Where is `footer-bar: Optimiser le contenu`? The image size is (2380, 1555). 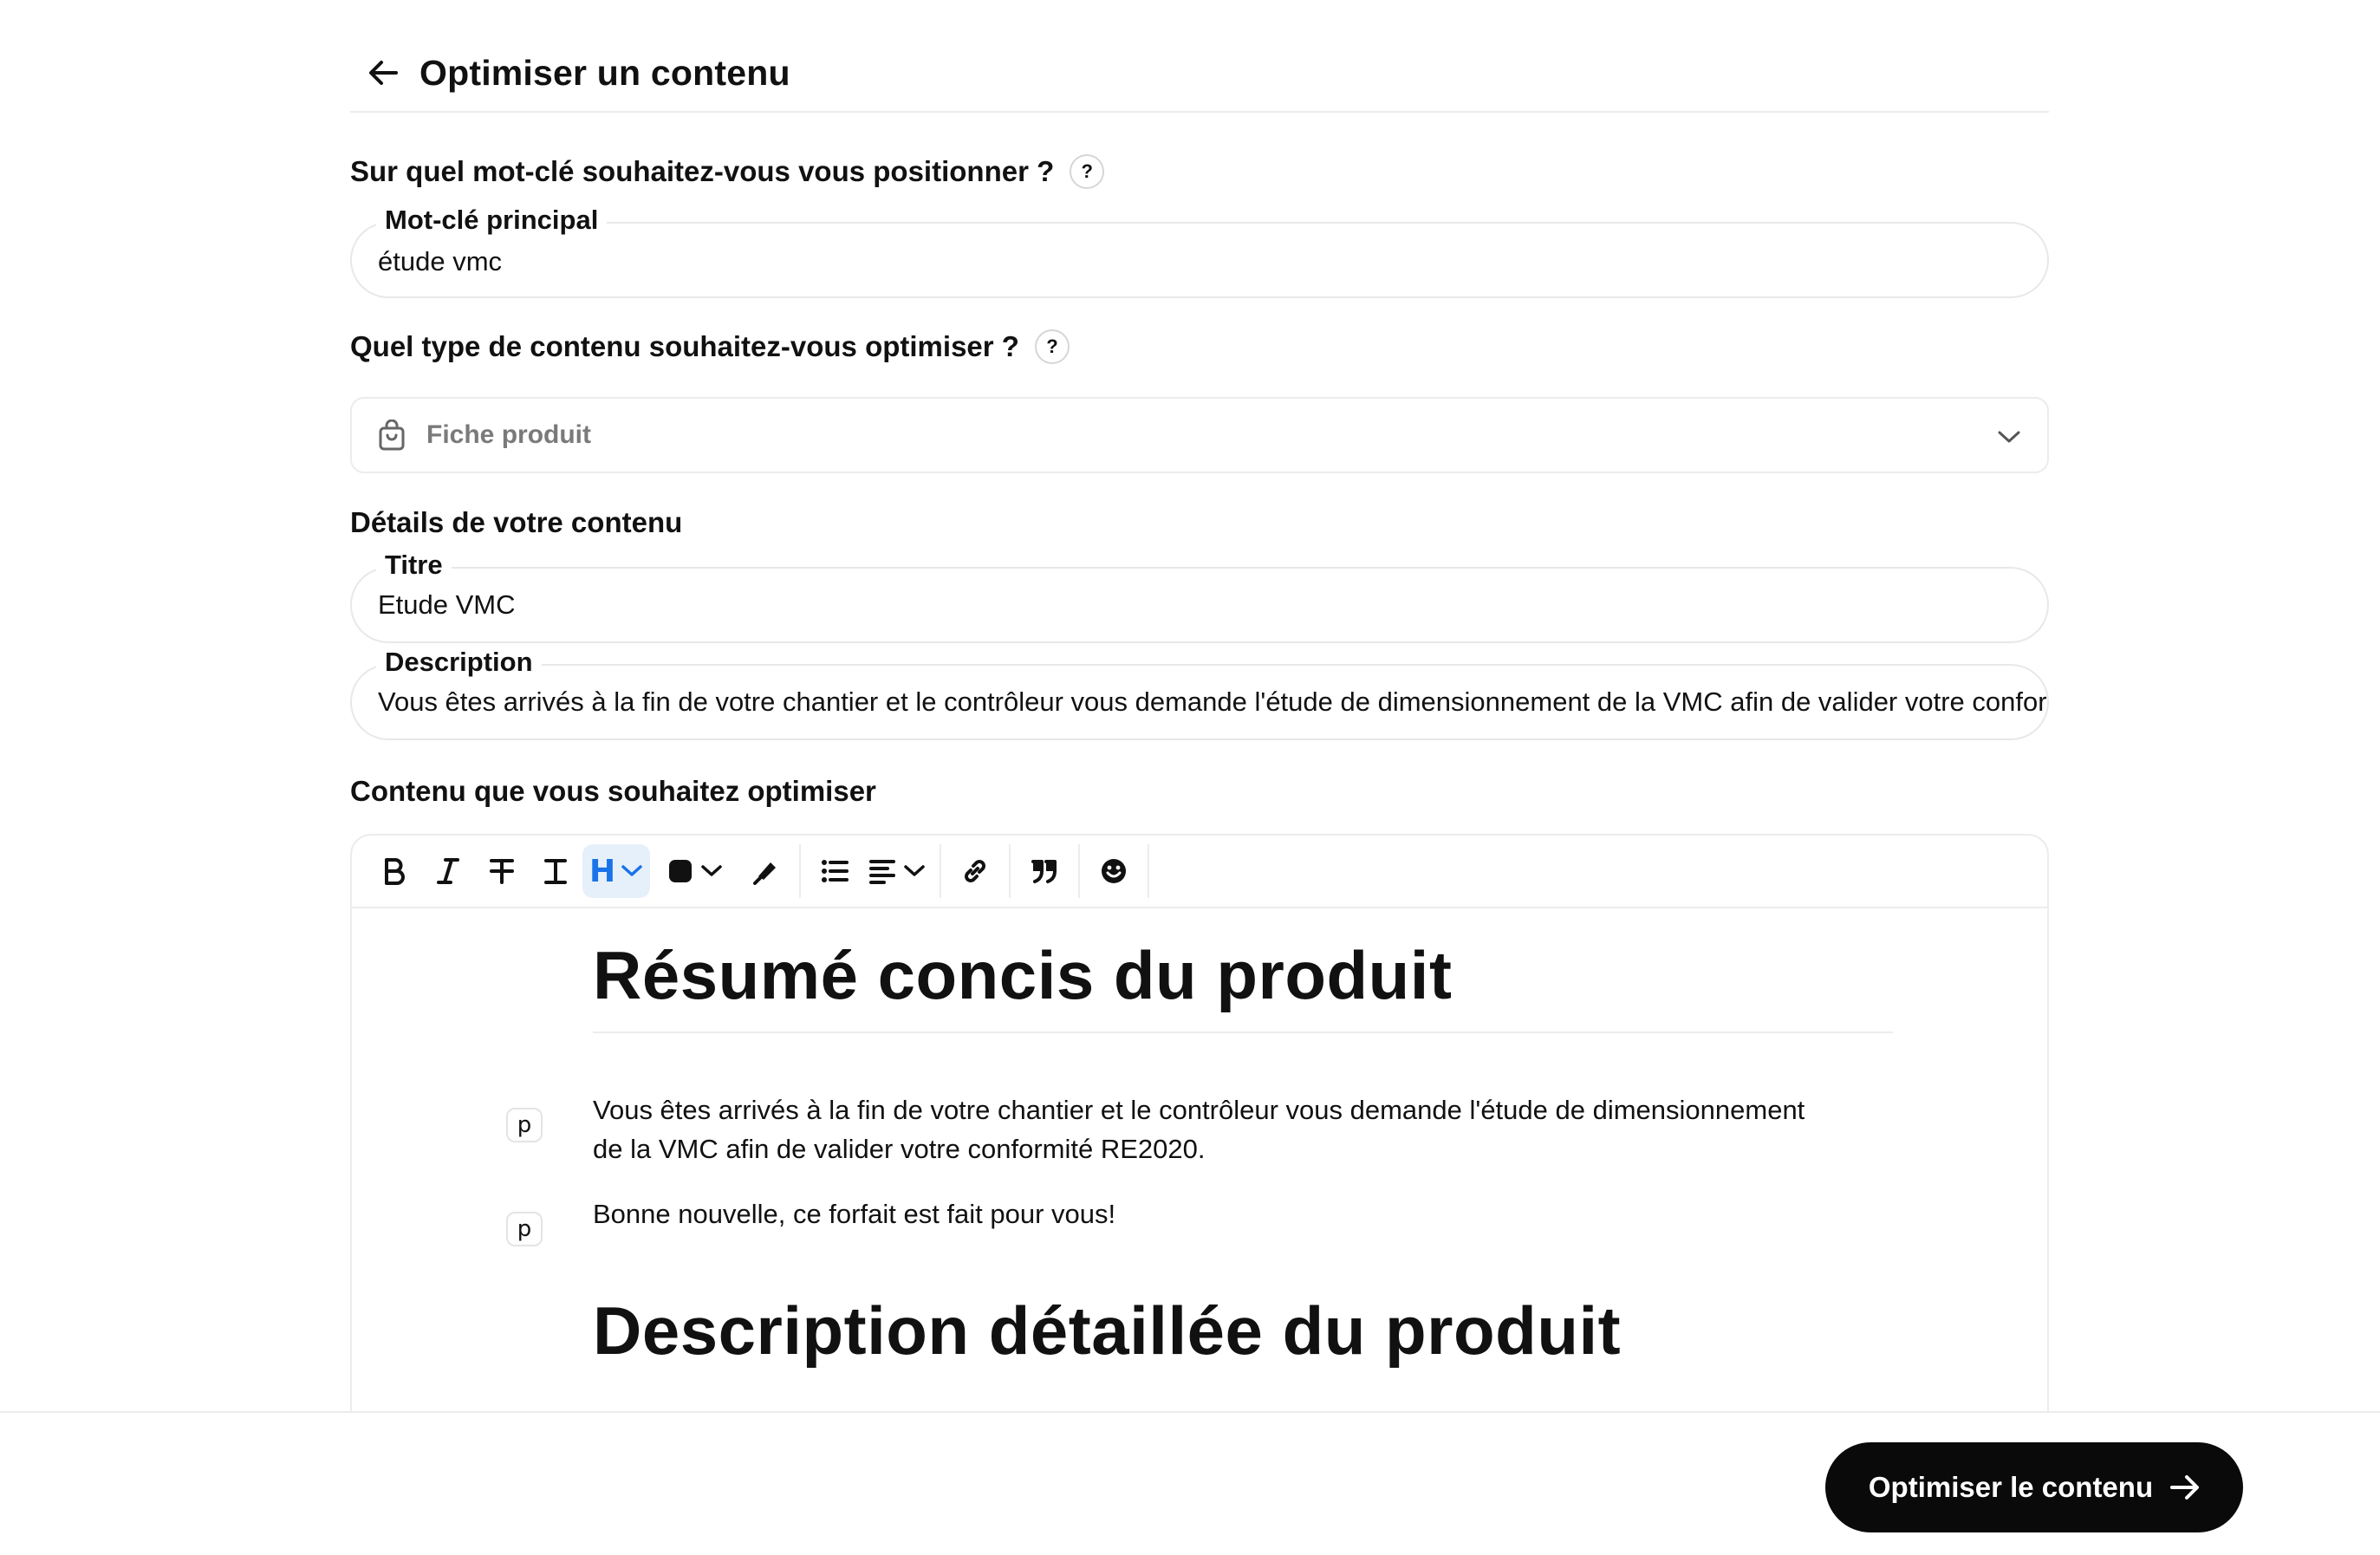
footer-bar: Optimiser le contenu is located at coordinates (1190, 1483).